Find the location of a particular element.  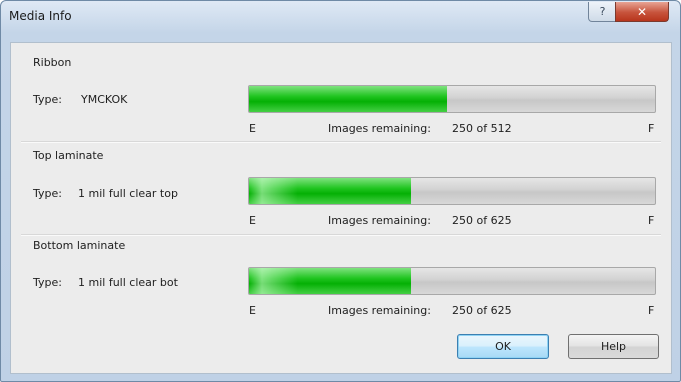

section-title: Top laminate is located at coordinates (68, 155).